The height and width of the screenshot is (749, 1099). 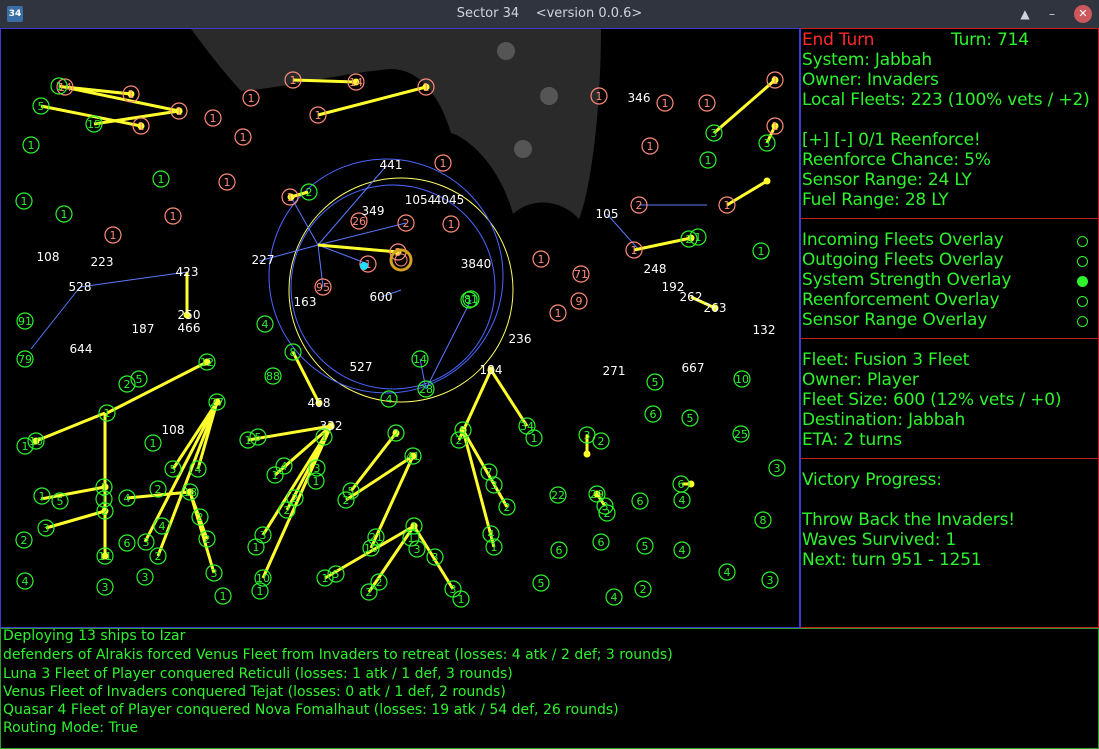 I want to click on player-system: 28, so click(x=426, y=389).